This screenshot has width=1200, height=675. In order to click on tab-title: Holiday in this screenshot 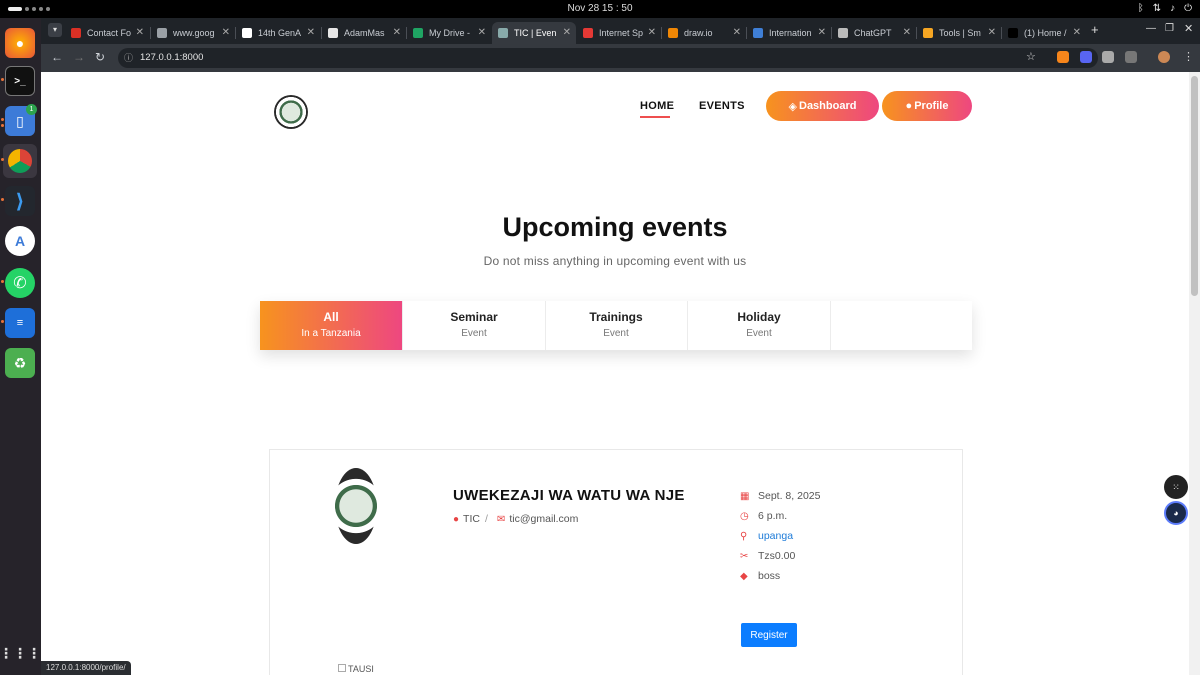, I will do `click(759, 317)`.